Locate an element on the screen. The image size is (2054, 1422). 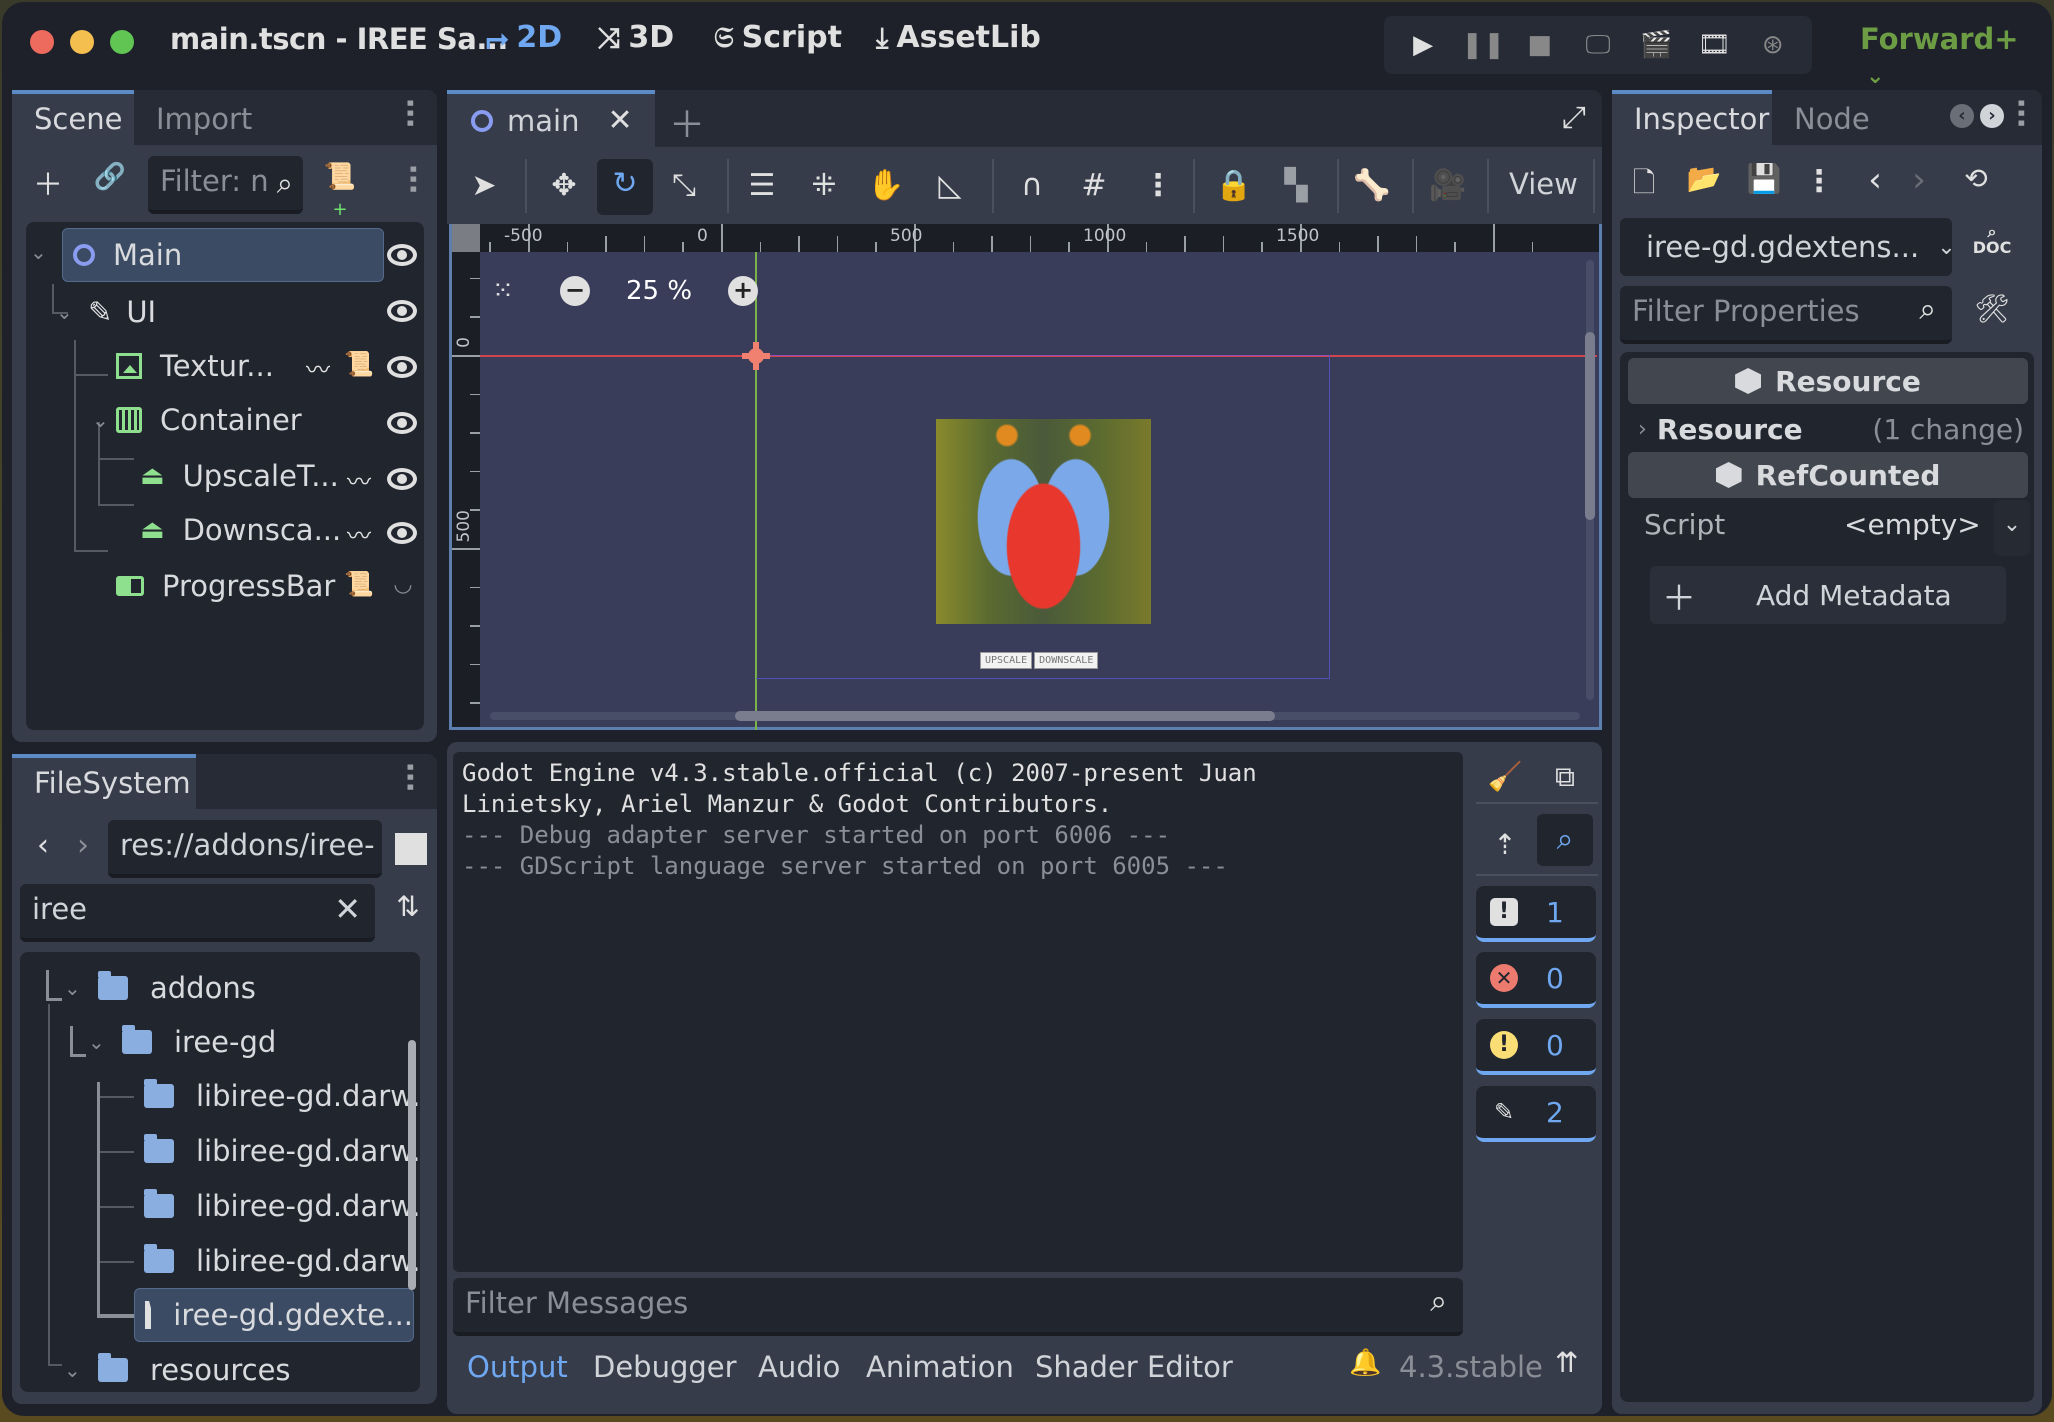
camera-override-icon: 🎥 is located at coordinates (1448, 186).